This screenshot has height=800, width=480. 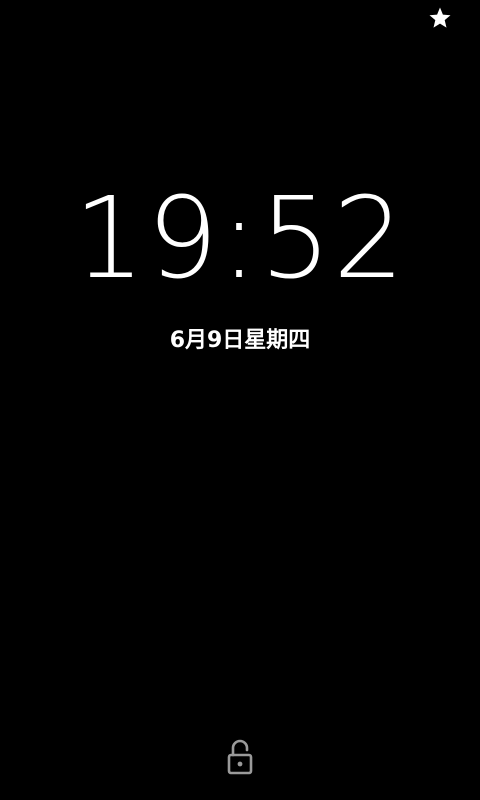 What do you see at coordinates (240, 757) in the screenshot?
I see `unlock-icon` at bounding box center [240, 757].